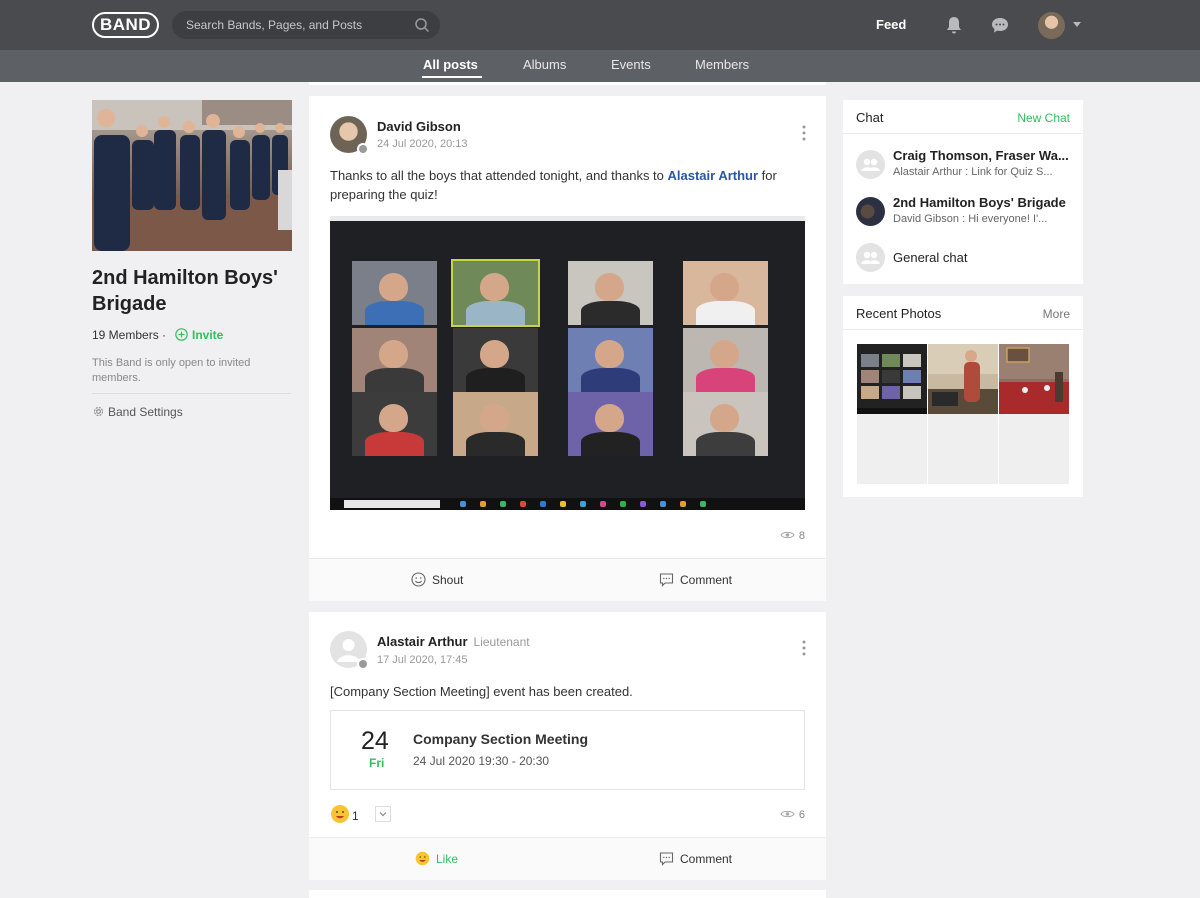 The height and width of the screenshot is (898, 1200). Describe the element at coordinates (666, 859) in the screenshot. I see `comment-icon` at that location.